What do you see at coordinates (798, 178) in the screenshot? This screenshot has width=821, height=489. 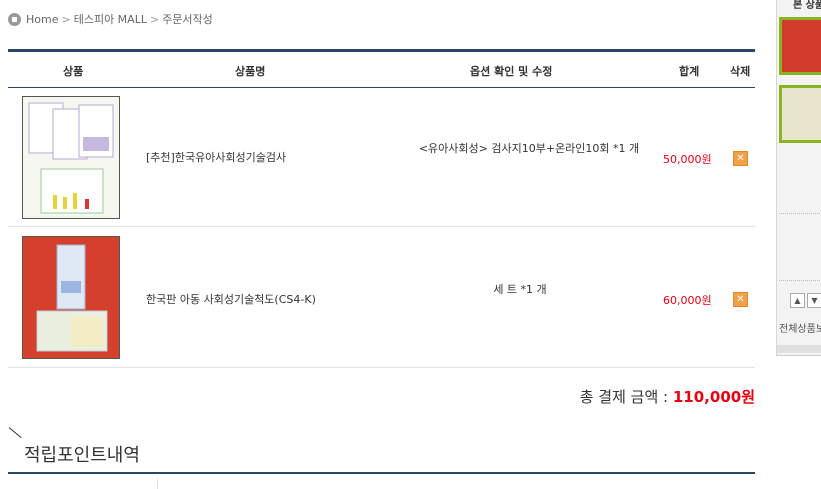 I see `recently-viewed-panel: 본 상품 ▲ ▼ 전체상품보` at bounding box center [798, 178].